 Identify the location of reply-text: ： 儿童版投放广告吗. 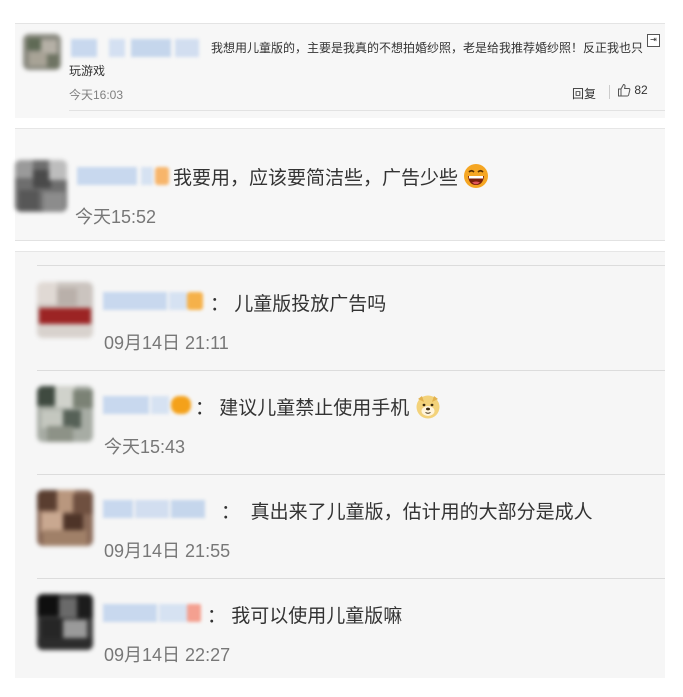
(298, 304).